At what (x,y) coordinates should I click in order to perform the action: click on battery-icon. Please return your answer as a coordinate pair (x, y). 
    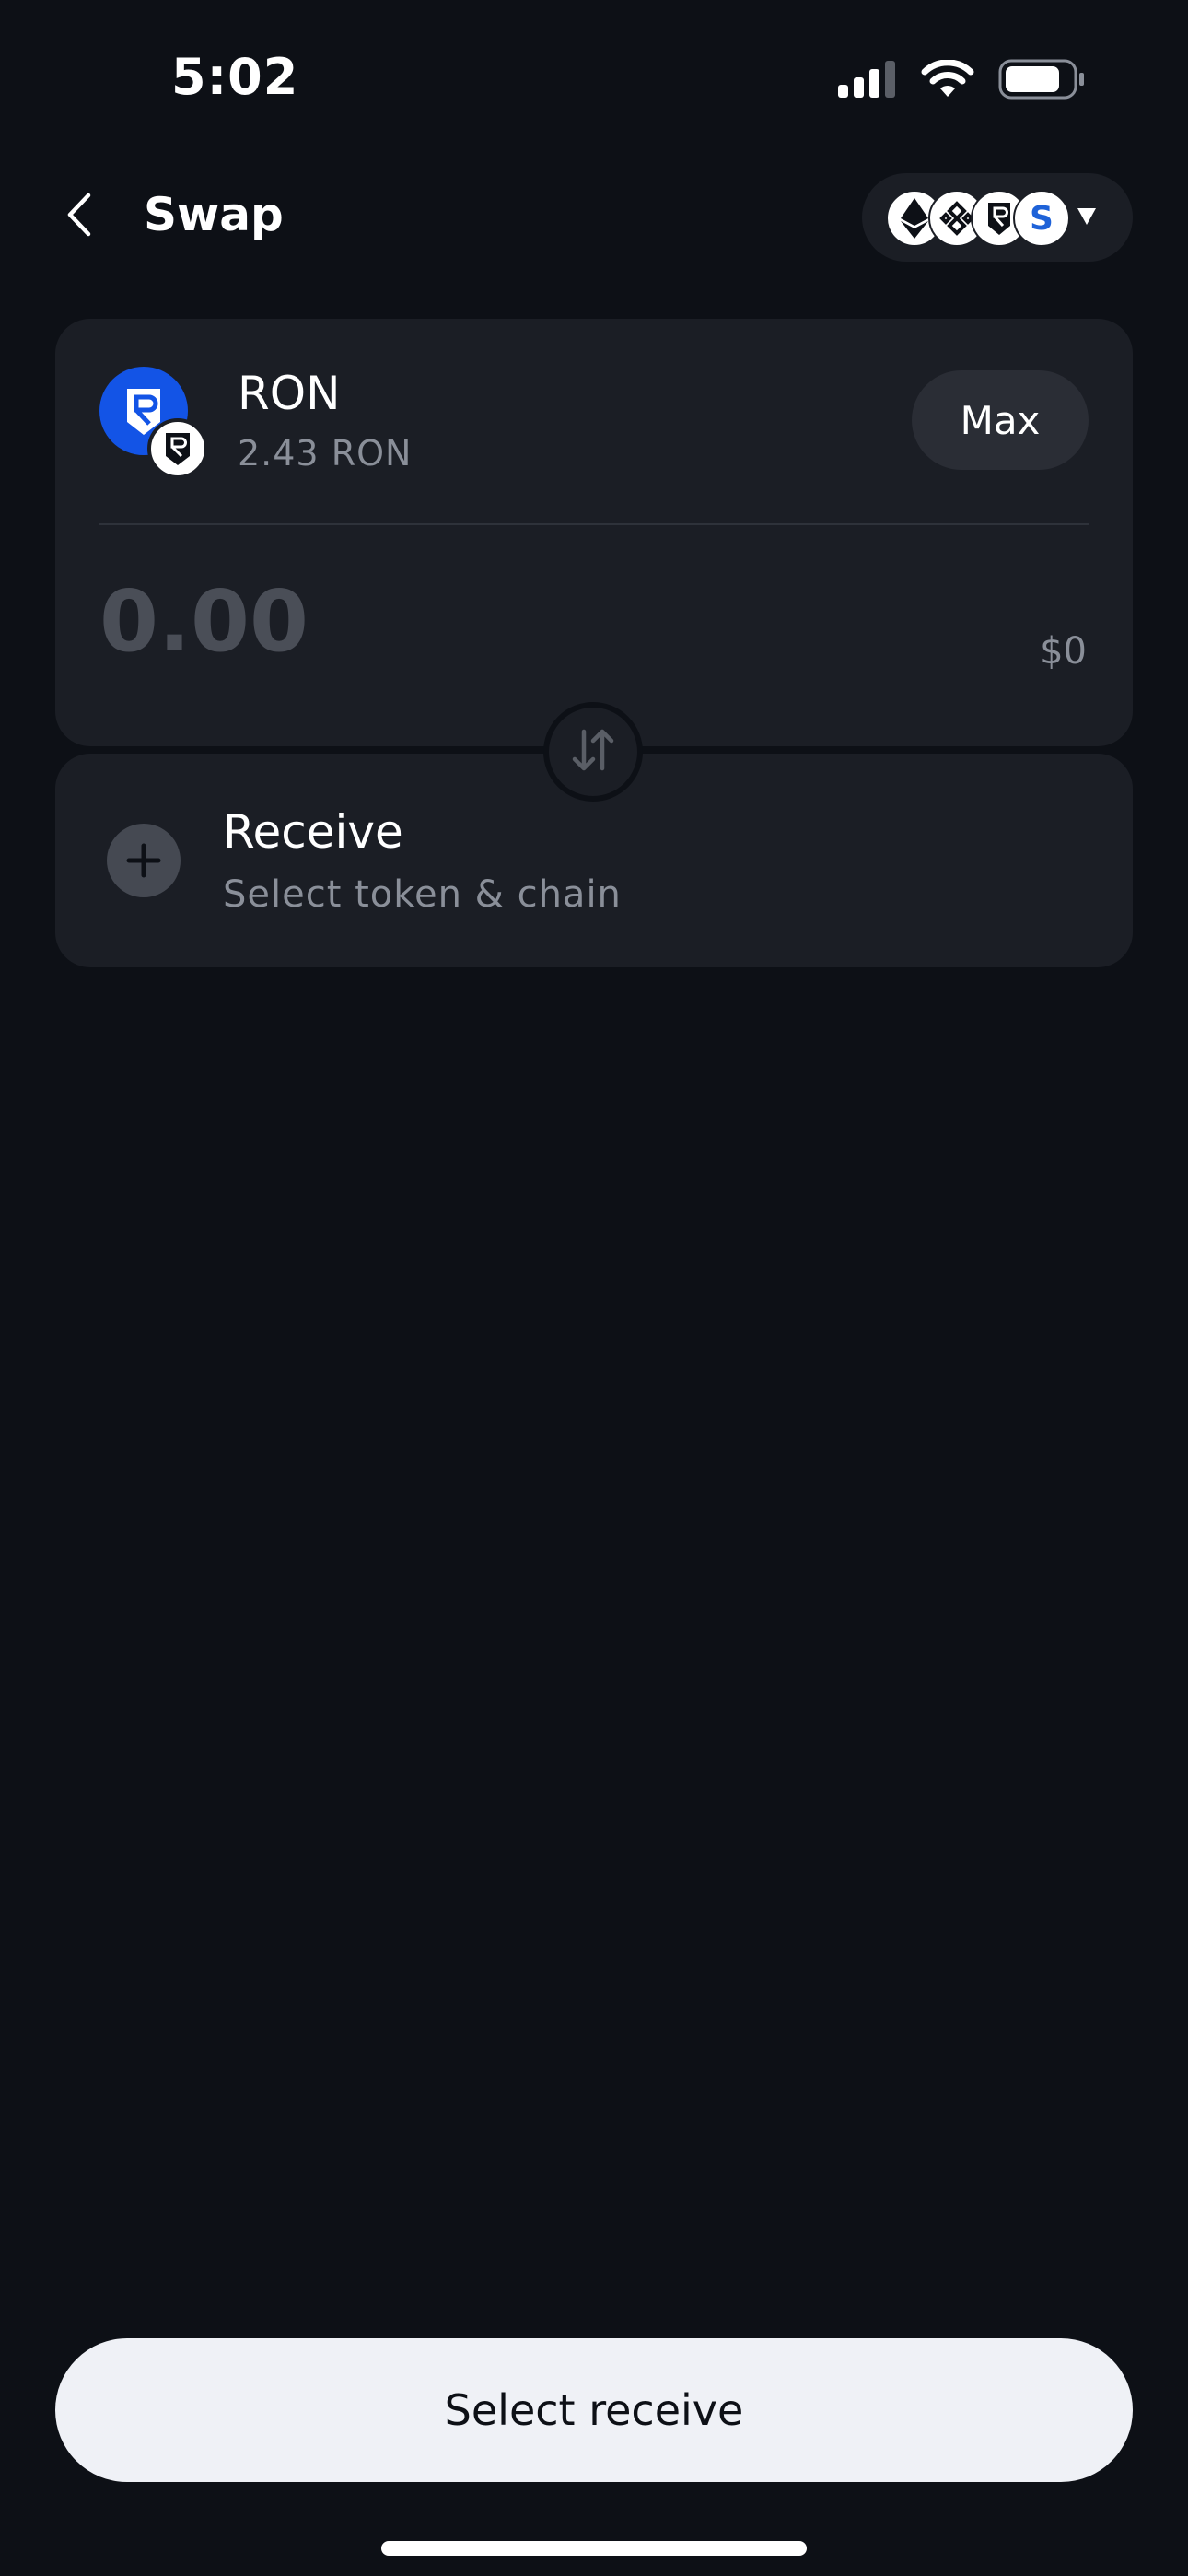
    Looking at the image, I should click on (1041, 81).